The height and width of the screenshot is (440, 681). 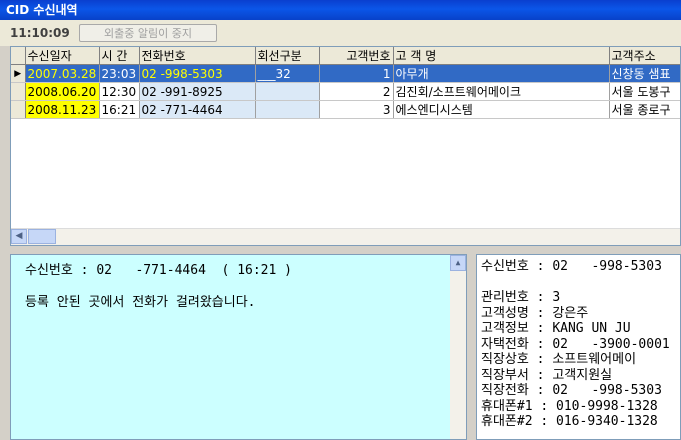 What do you see at coordinates (535, 313) in the screenshot?
I see `info-line: 고객성명 : 강은주` at bounding box center [535, 313].